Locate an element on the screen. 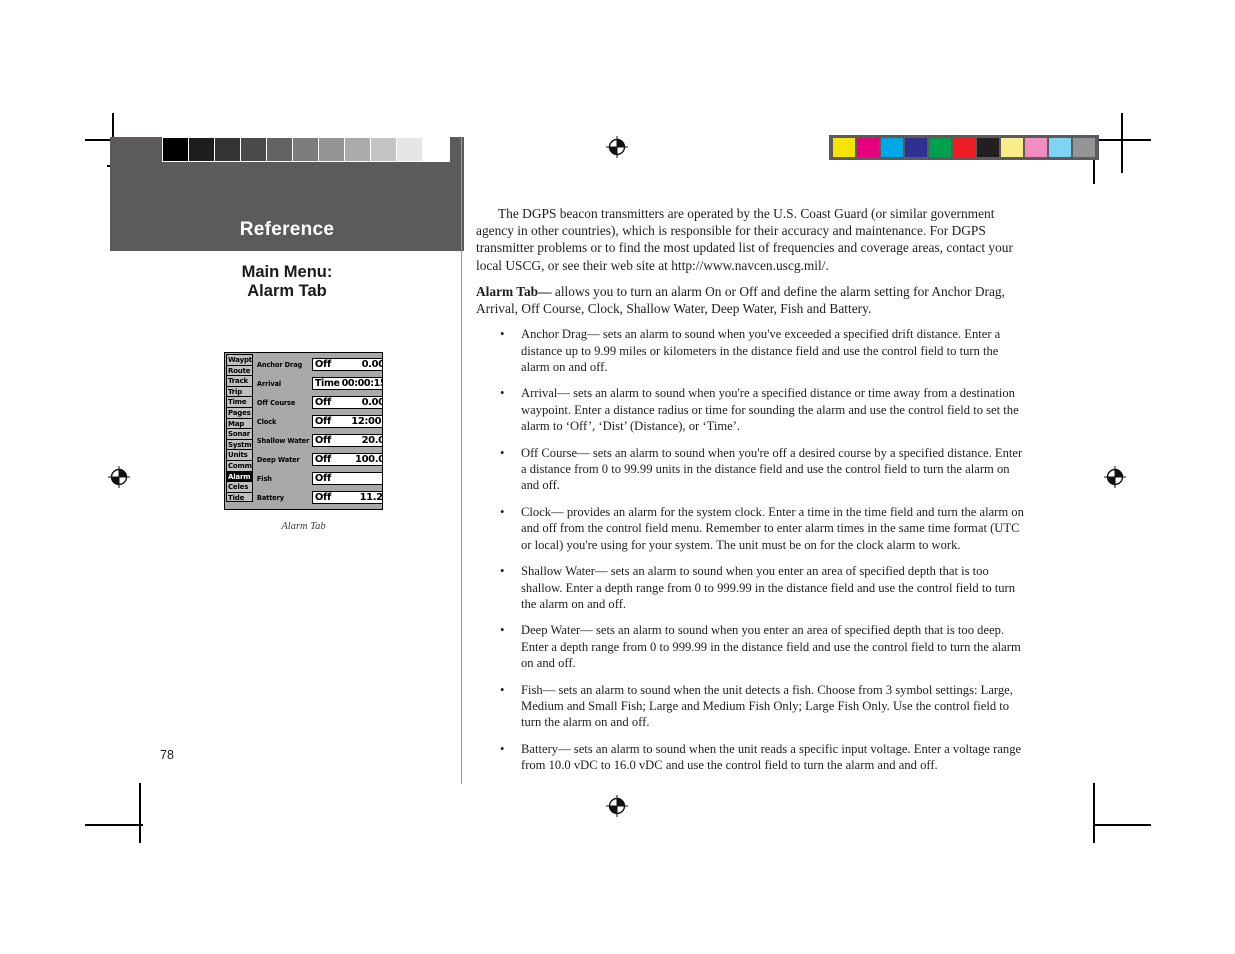 This screenshot has width=1235, height=954. alarm-value-off-course: 0.00ⁱ is located at coordinates (372, 402).